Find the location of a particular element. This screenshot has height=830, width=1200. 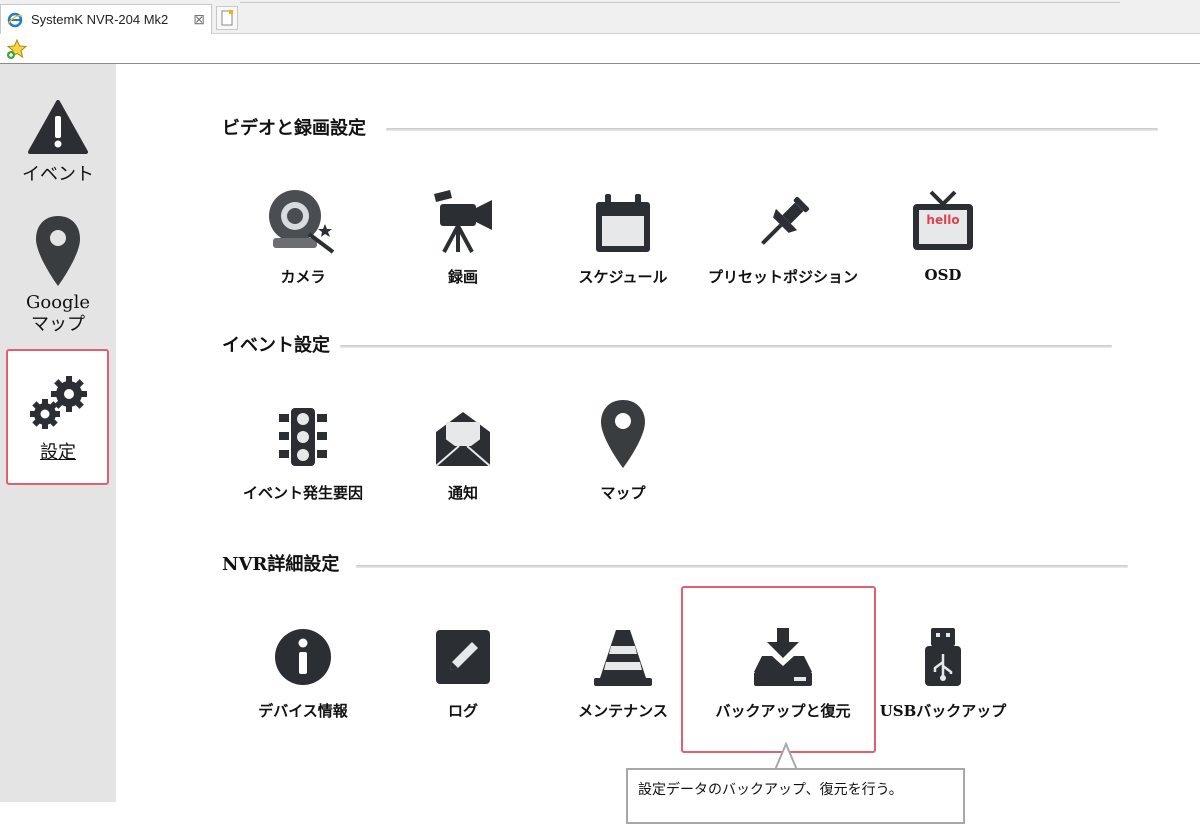

tile-maintenance: メンテナンス is located at coordinates (623, 669).